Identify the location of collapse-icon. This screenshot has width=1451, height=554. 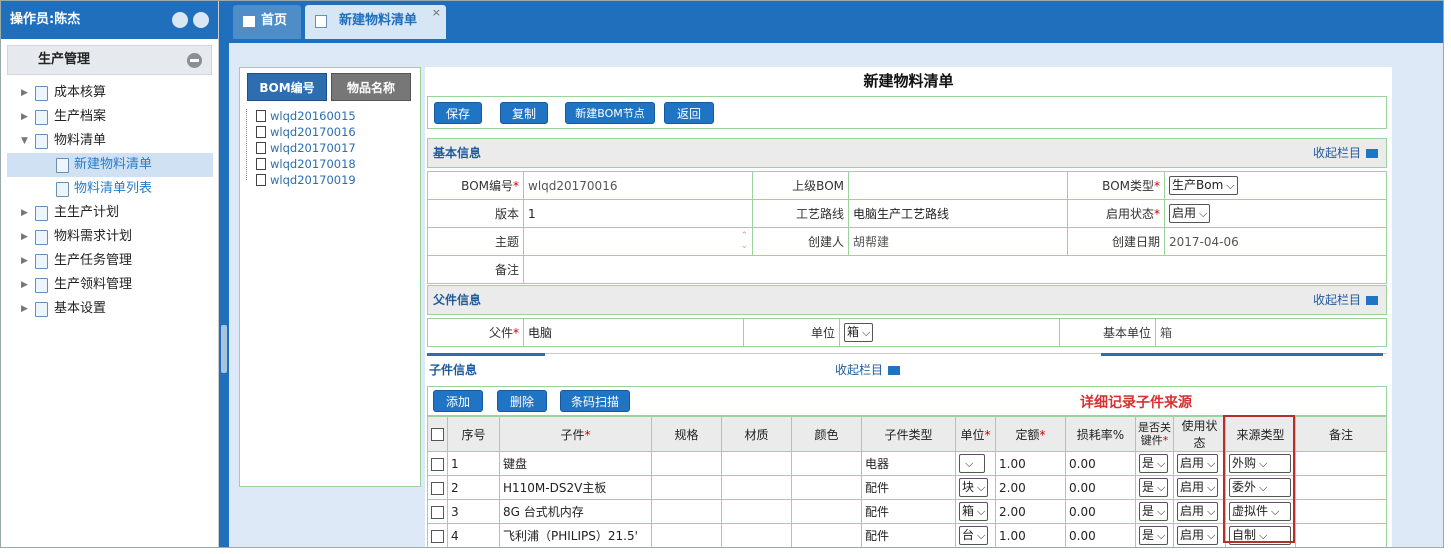
(194, 60).